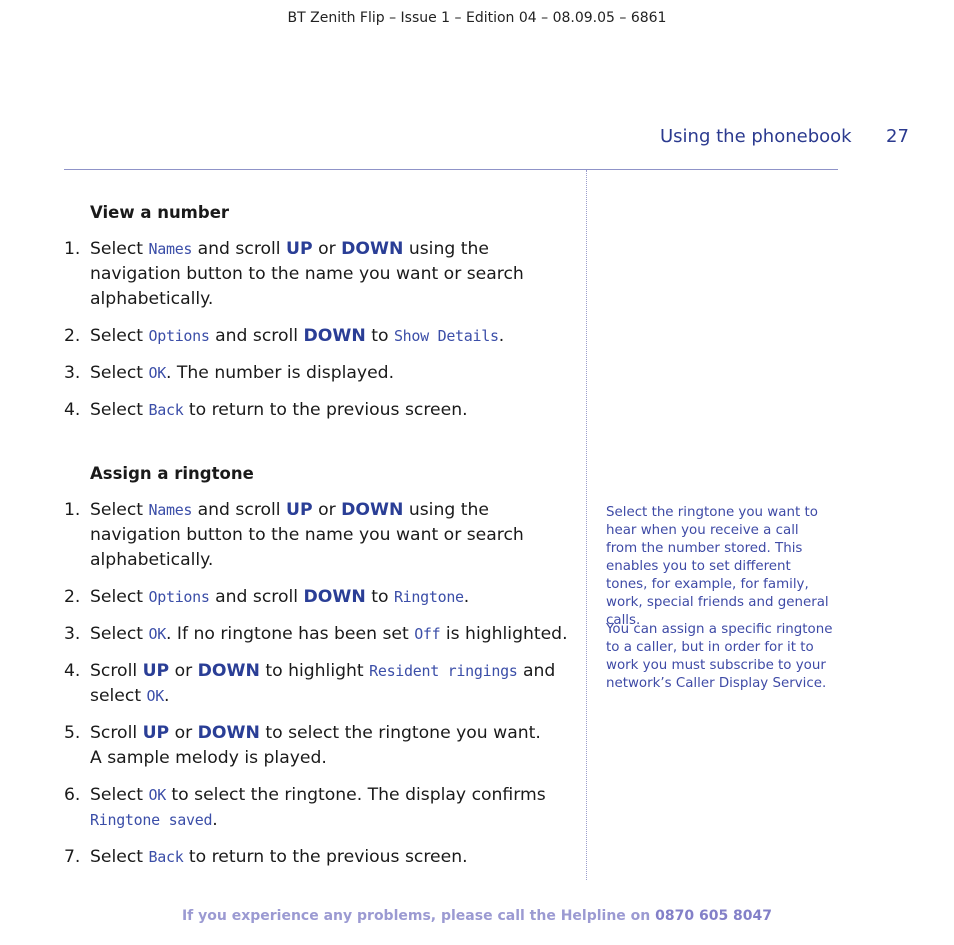 This screenshot has height=945, width=954. I want to click on view-number-heading: View a number, so click(160, 212).